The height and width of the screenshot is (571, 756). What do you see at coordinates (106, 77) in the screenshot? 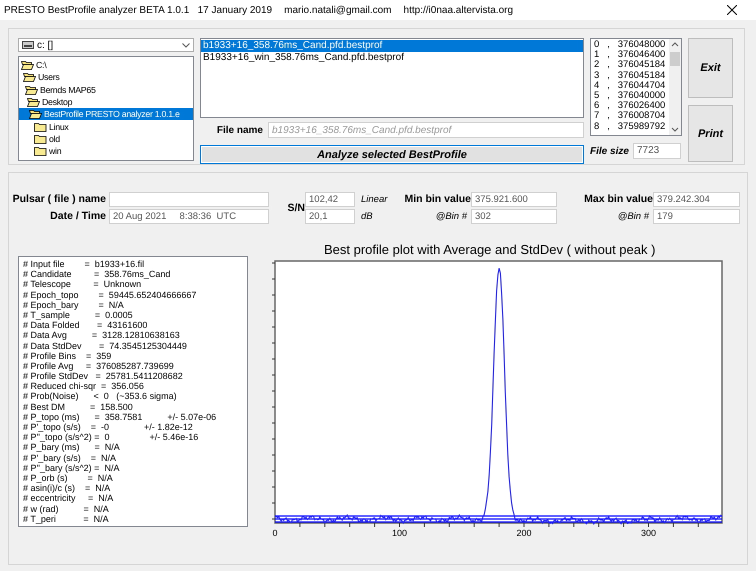
I see `folder-item: Users` at bounding box center [106, 77].